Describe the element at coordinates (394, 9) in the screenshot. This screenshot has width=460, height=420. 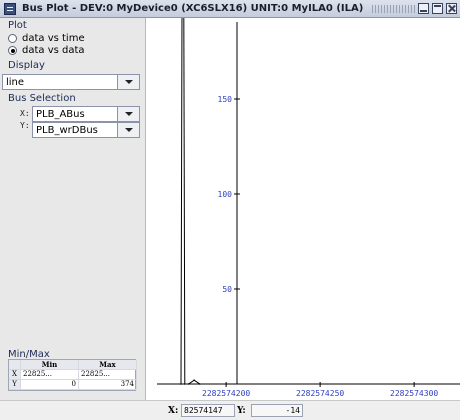
I see `title-grip` at that location.